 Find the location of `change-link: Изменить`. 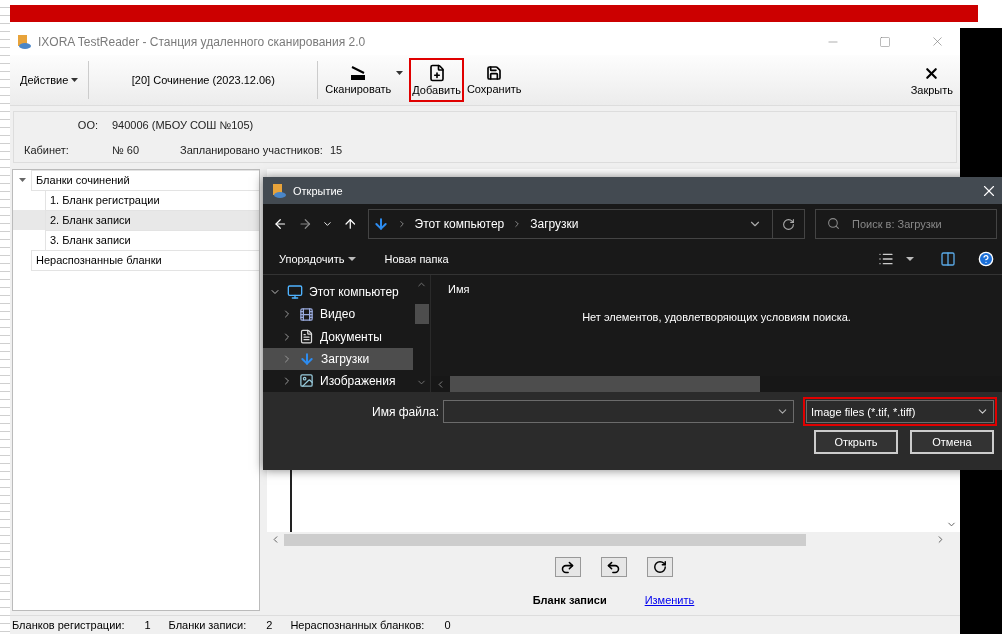

change-link: Изменить is located at coordinates (669, 600).